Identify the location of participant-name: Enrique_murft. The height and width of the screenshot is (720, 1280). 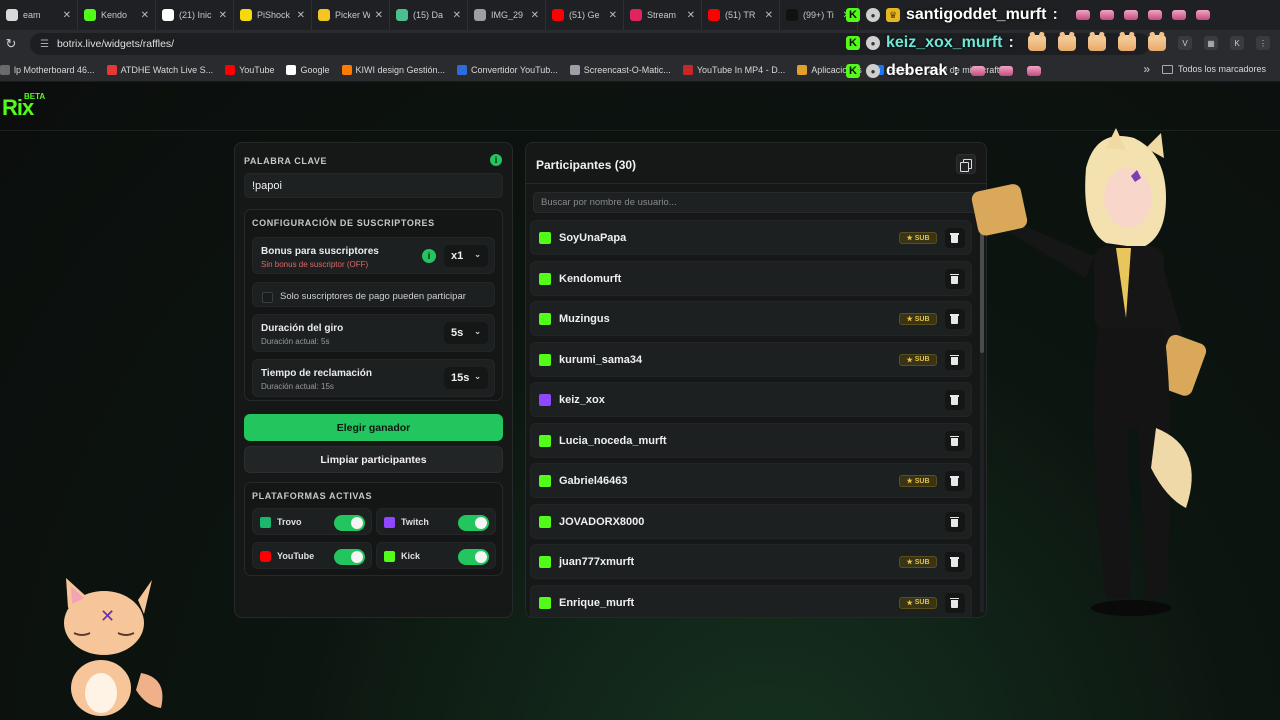
(597, 602).